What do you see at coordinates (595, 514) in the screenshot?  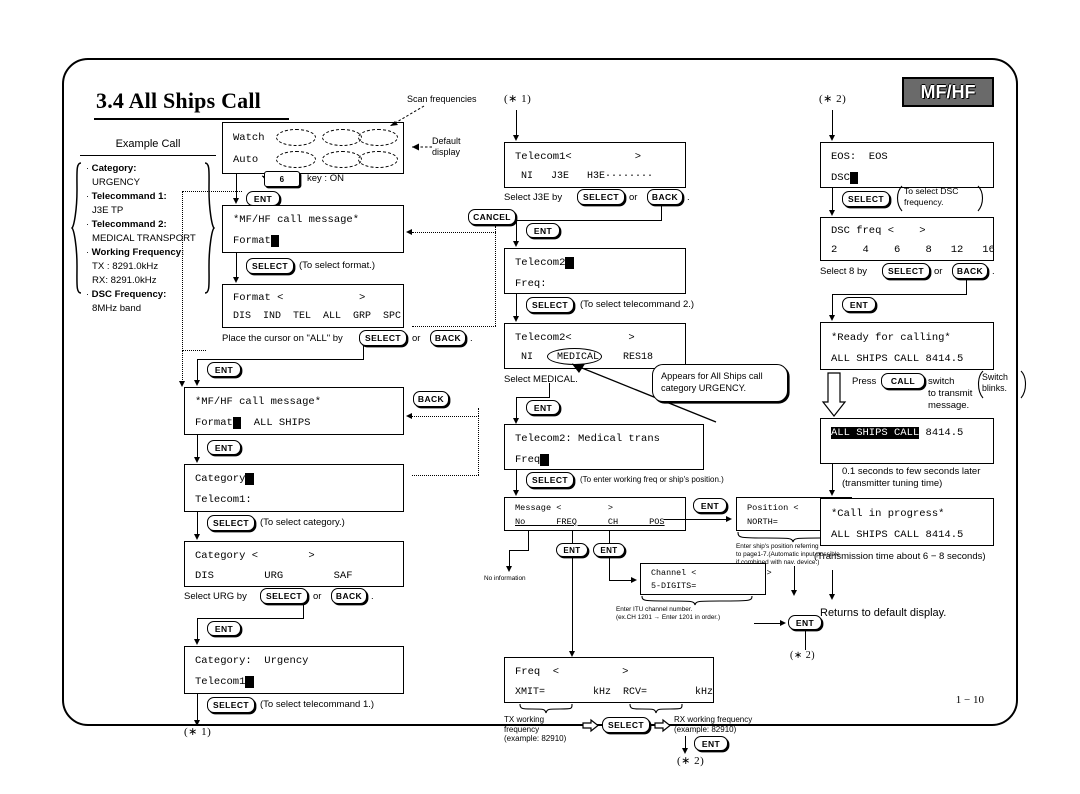 I see `screen-message-list: Message < > No FREQ CH POS` at bounding box center [595, 514].